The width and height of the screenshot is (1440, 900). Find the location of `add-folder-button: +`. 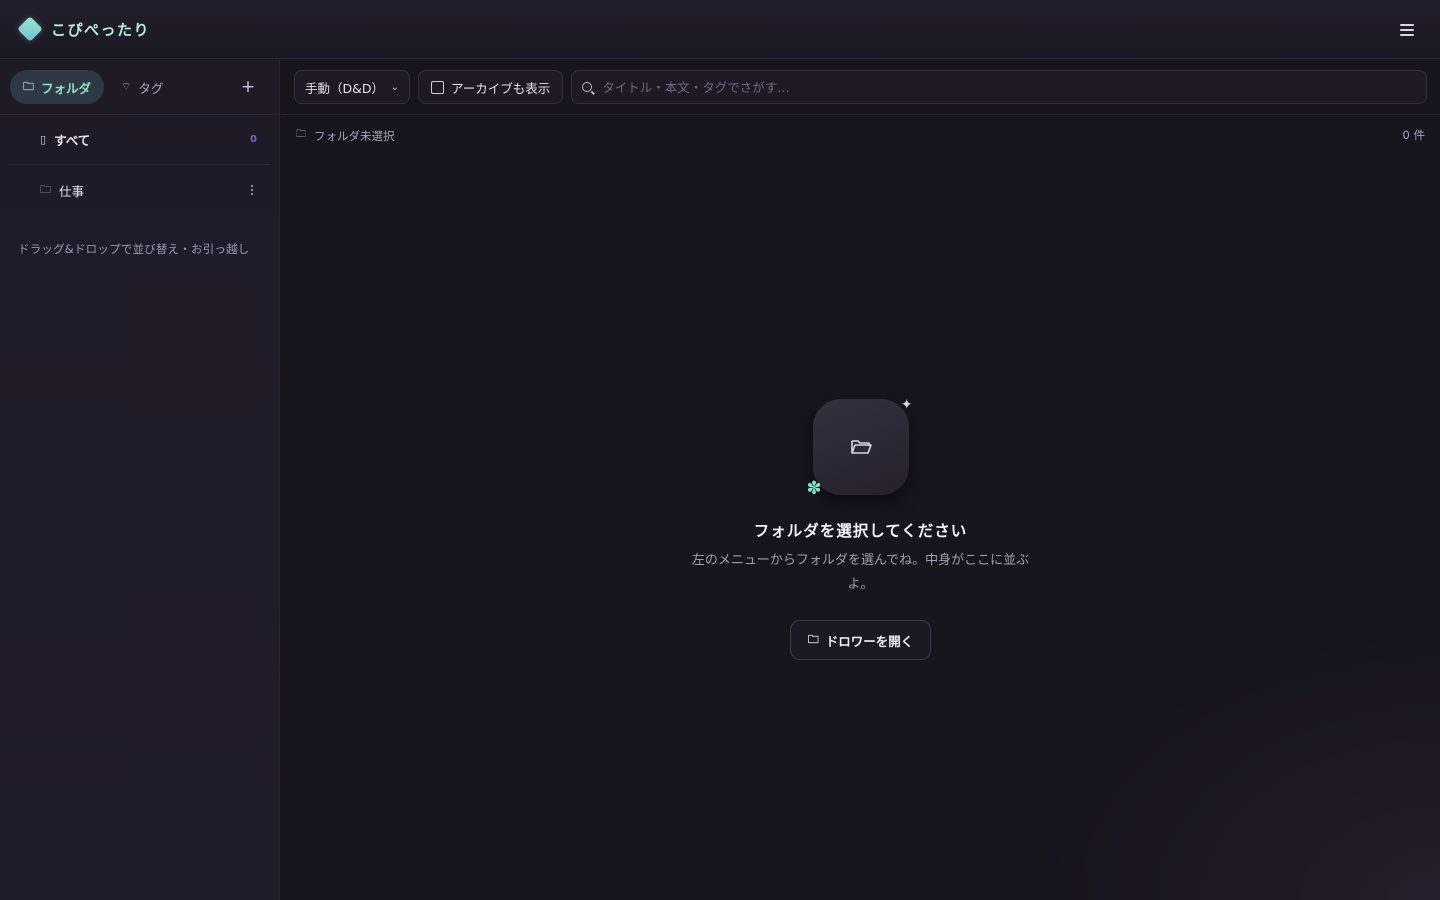

add-folder-button: + is located at coordinates (248, 87).